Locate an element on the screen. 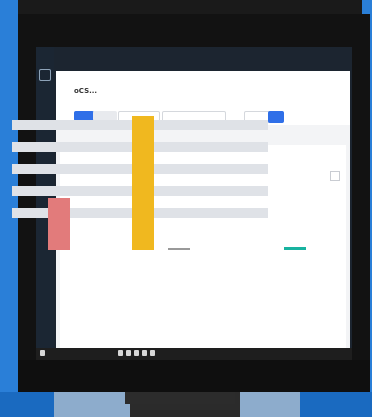 This screenshot has height=417, width=372. start-icon is located at coordinates (42, 353).